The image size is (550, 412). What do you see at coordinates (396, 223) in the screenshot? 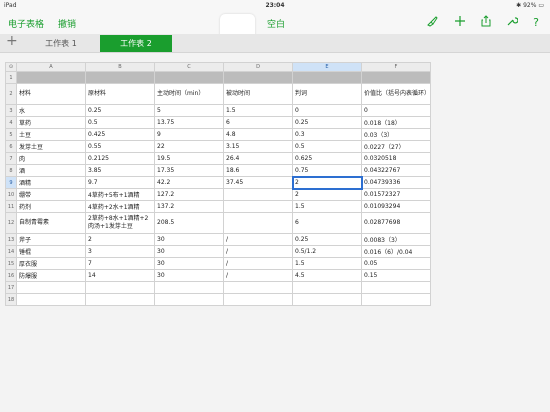
I see `cell: 0.02877698` at bounding box center [396, 223].